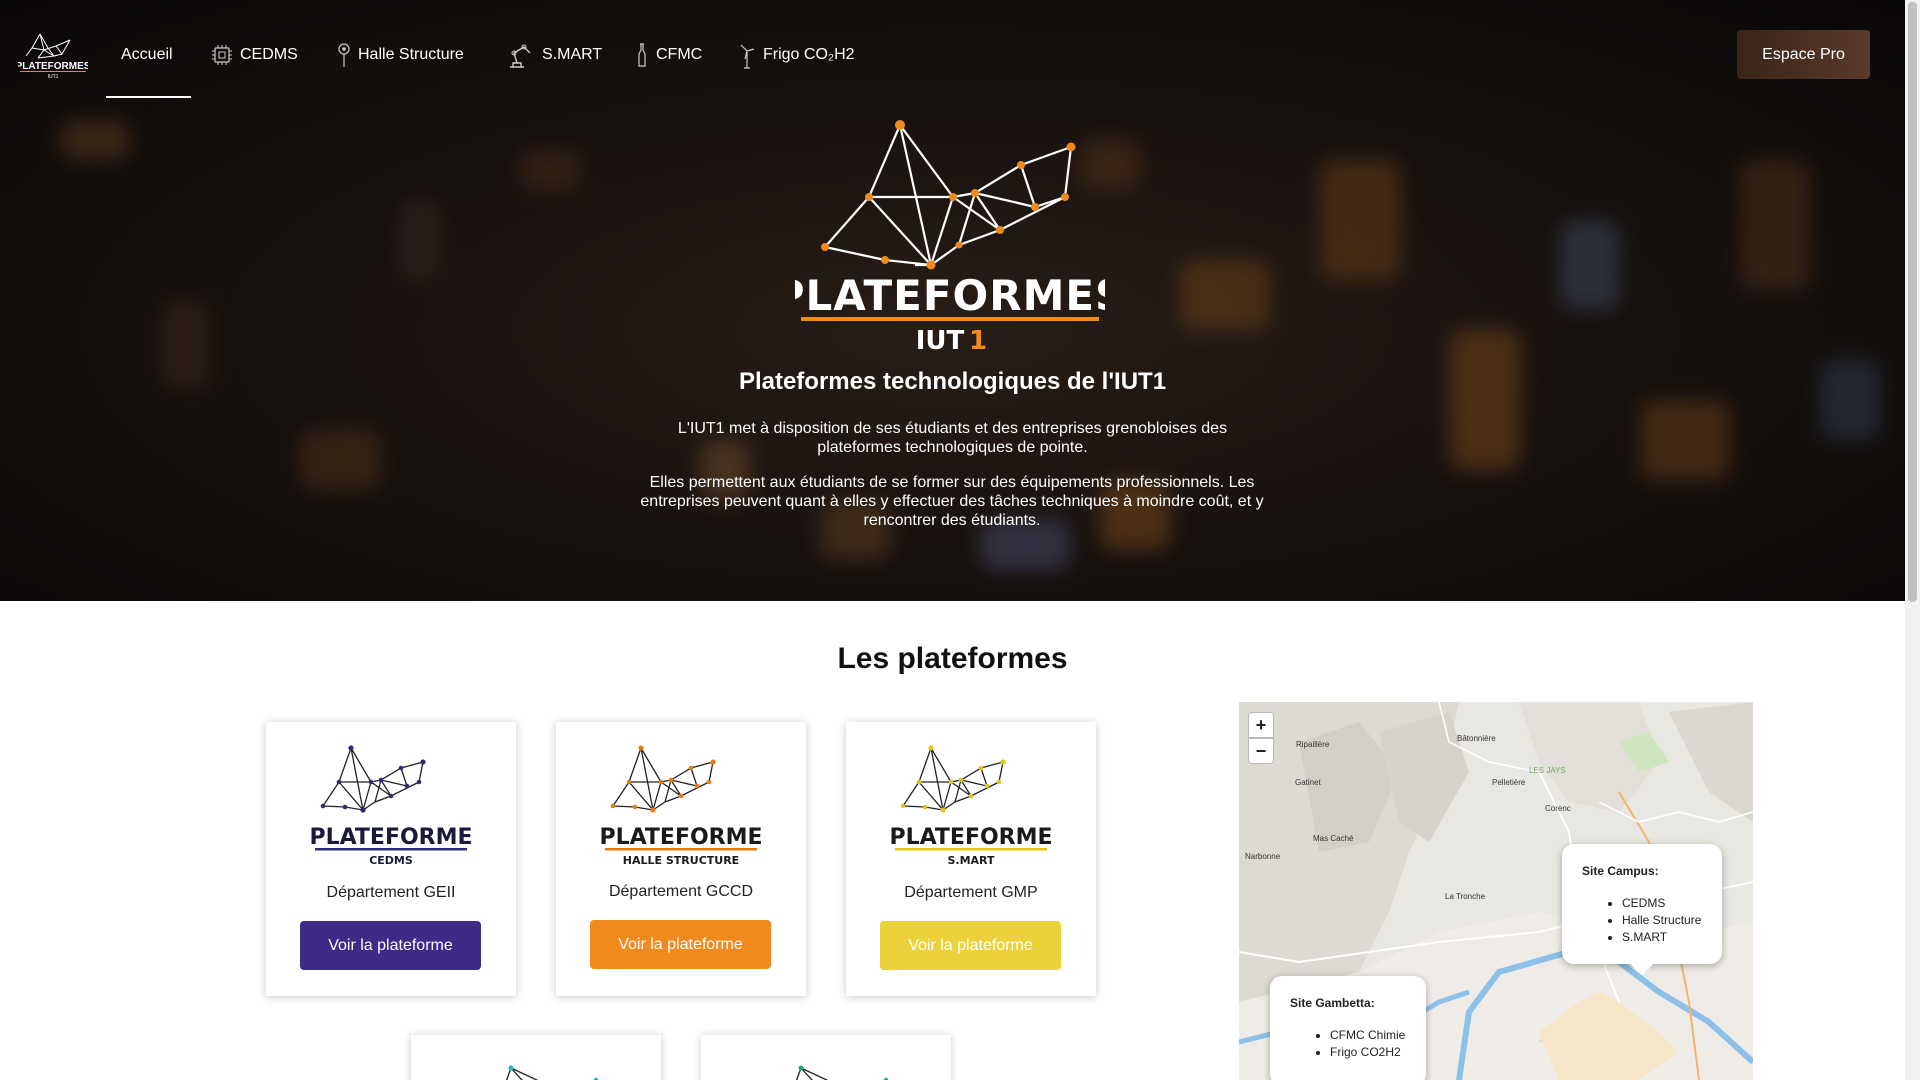 The height and width of the screenshot is (1080, 1920). What do you see at coordinates (1378, 1035) in the screenshot?
I see `list-item: CFMC Chimie` at bounding box center [1378, 1035].